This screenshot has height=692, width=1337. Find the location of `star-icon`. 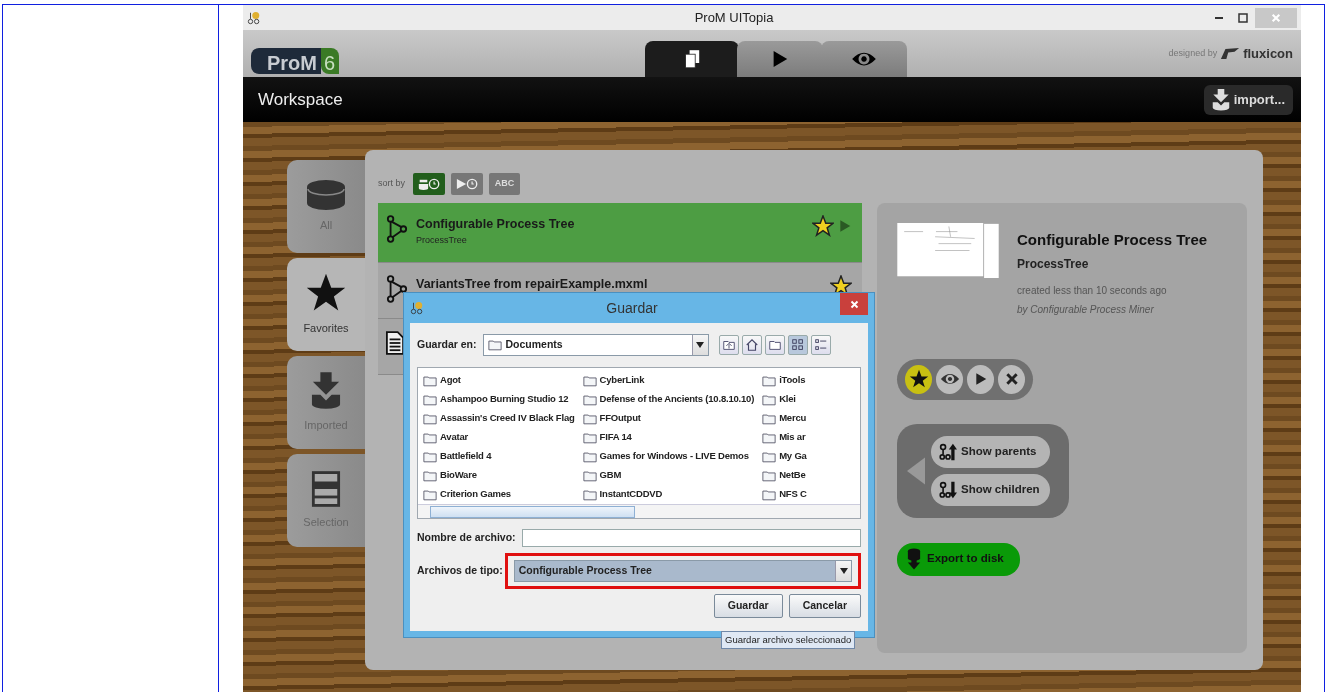

star-icon is located at coordinates (918, 379).